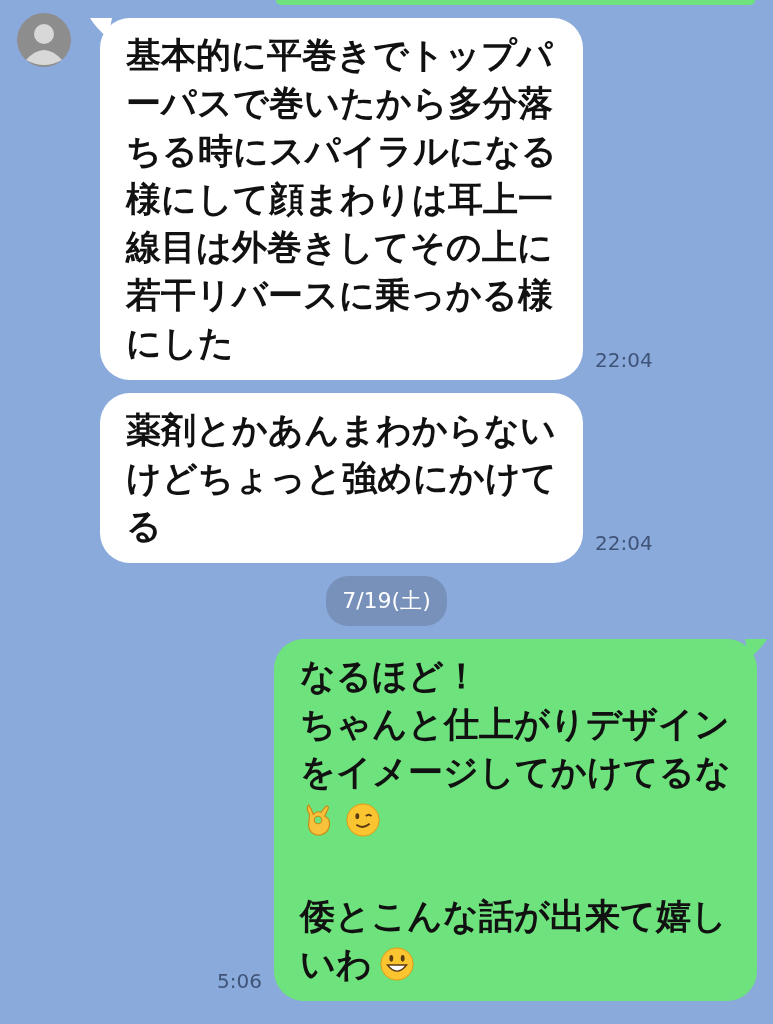 The image size is (773, 1024). I want to click on message-text: をイメージしてかけてるな, so click(515, 772).